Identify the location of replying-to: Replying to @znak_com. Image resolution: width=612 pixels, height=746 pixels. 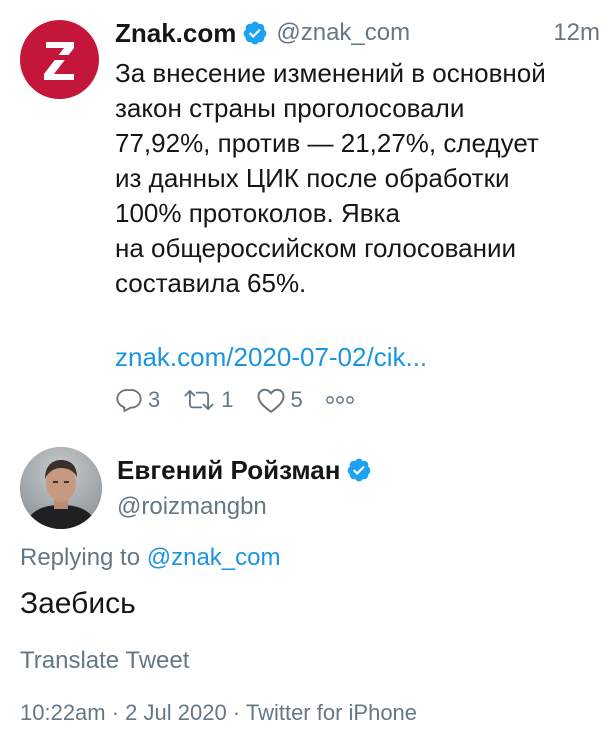
(150, 558).